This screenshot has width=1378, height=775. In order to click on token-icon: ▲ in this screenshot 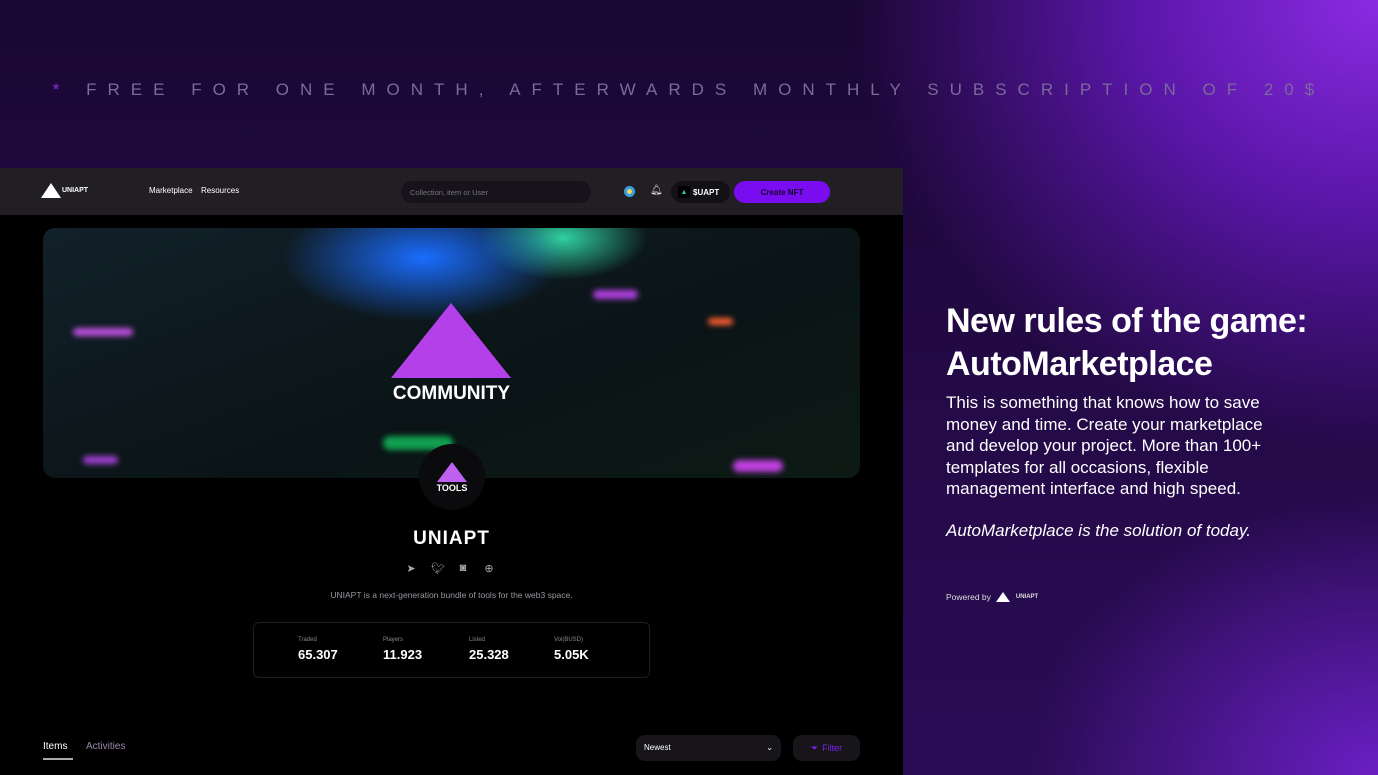, I will do `click(684, 192)`.